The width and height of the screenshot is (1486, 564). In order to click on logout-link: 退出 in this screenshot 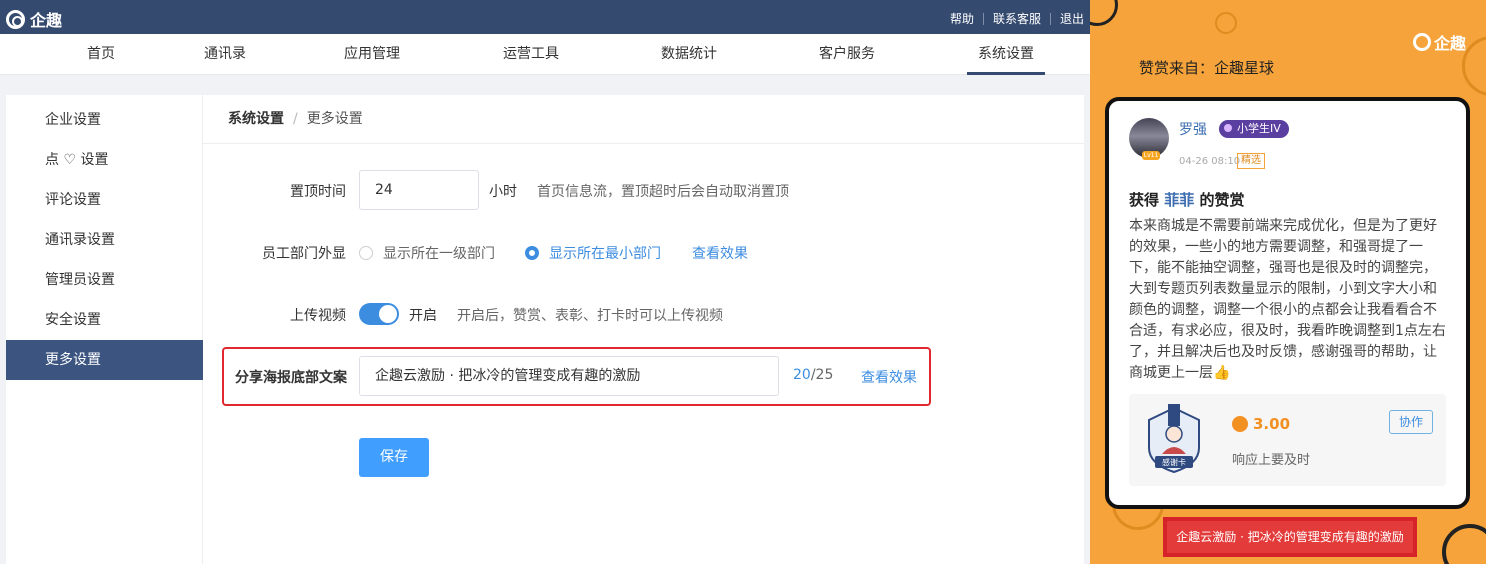, I will do `click(1072, 18)`.